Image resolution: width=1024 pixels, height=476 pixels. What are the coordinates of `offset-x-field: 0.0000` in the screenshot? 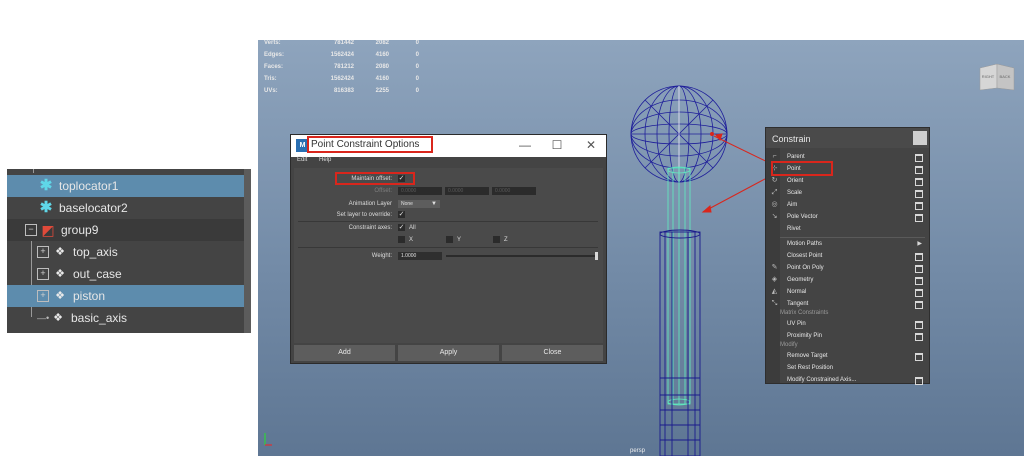 It's located at (420, 191).